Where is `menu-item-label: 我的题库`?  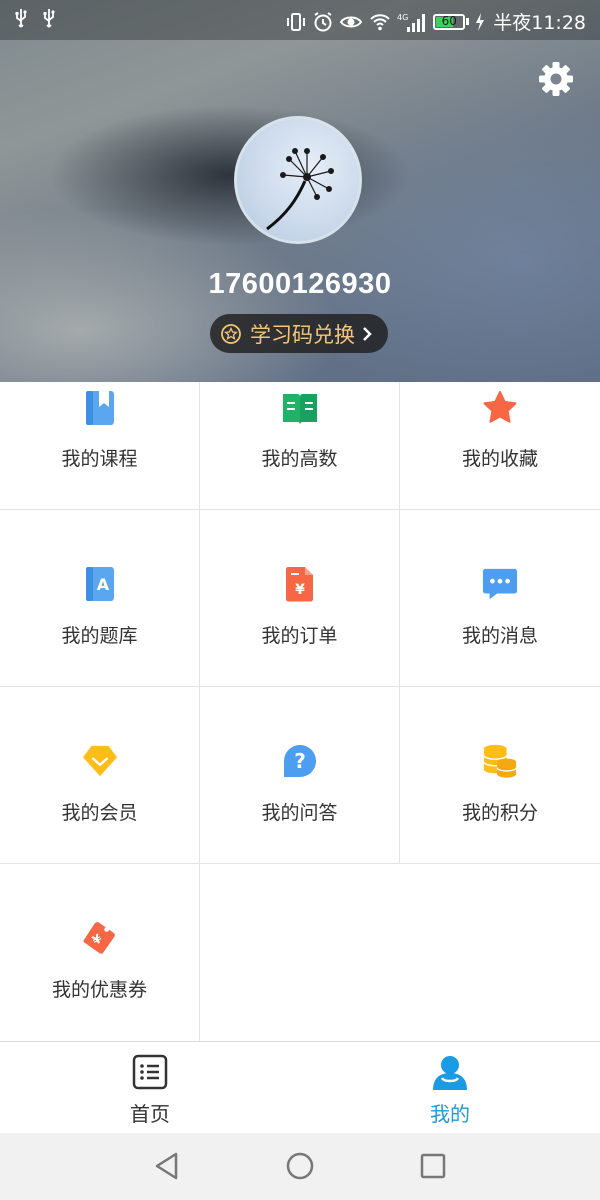
menu-item-label: 我的题库 is located at coordinates (99, 636).